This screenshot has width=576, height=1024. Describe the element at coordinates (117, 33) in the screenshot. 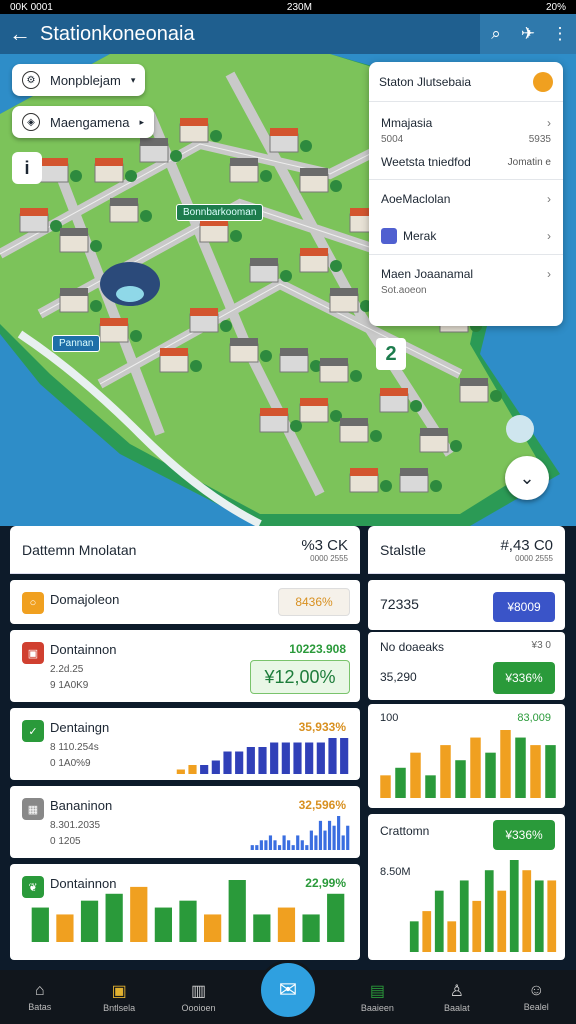

I see `page-title: Stationkoneonaia` at that location.